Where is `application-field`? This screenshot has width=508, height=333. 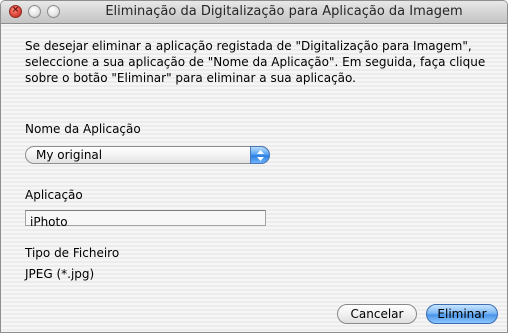
application-field is located at coordinates (145, 219).